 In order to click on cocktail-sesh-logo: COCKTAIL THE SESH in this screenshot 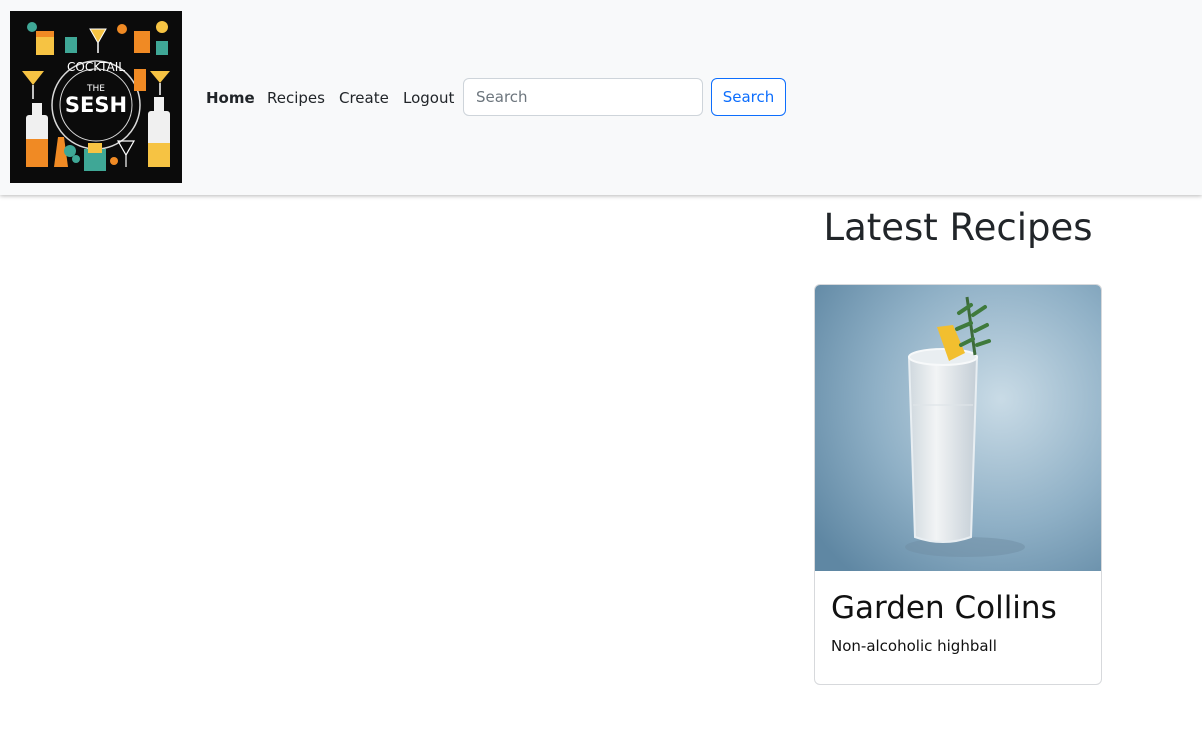, I will do `click(96, 97)`.